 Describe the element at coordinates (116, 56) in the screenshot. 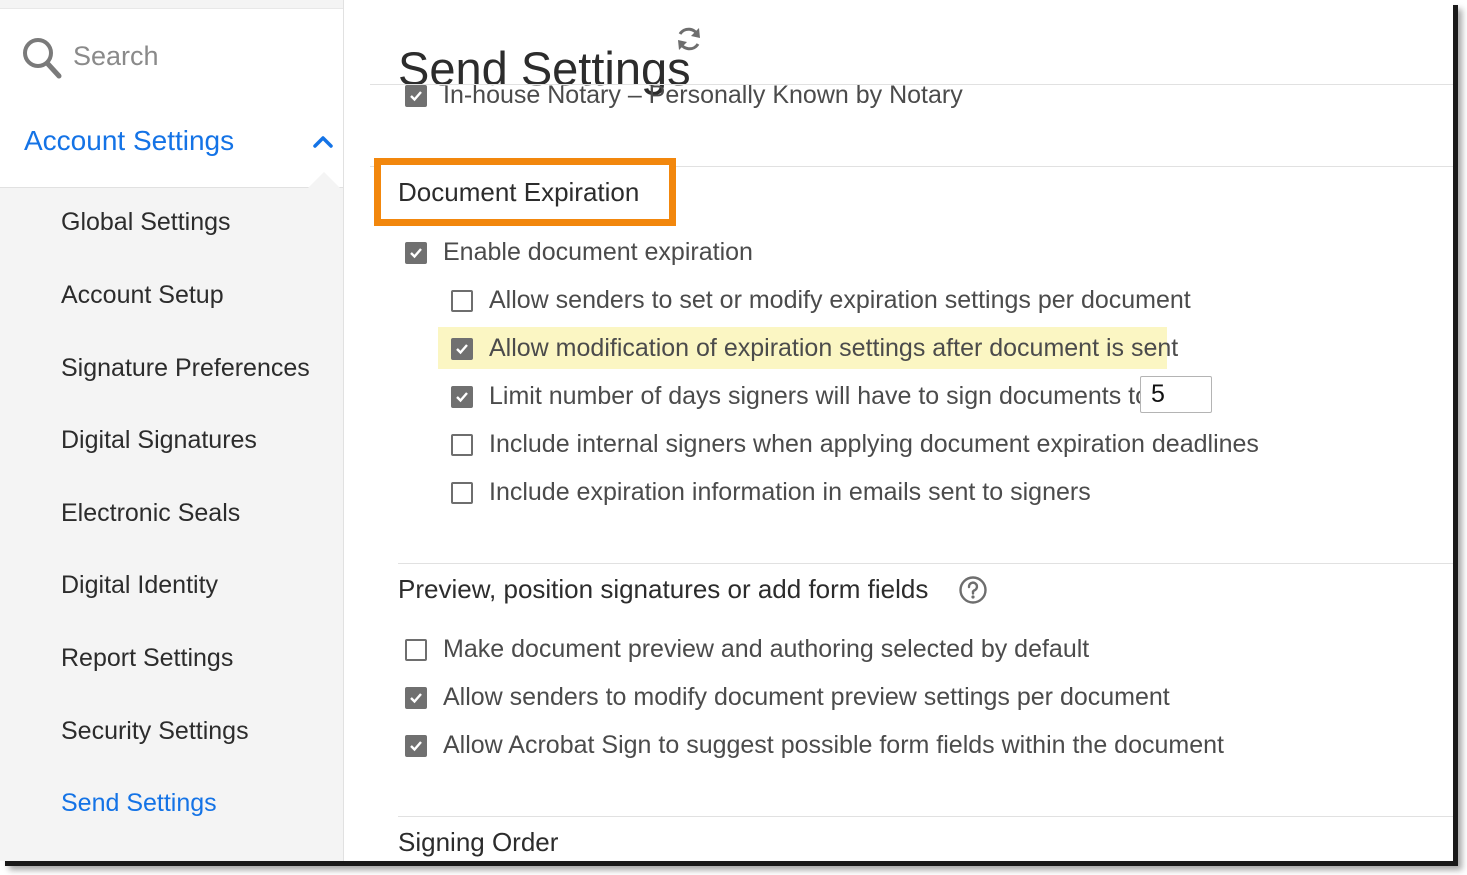

I see `search-placeholder: Search` at that location.